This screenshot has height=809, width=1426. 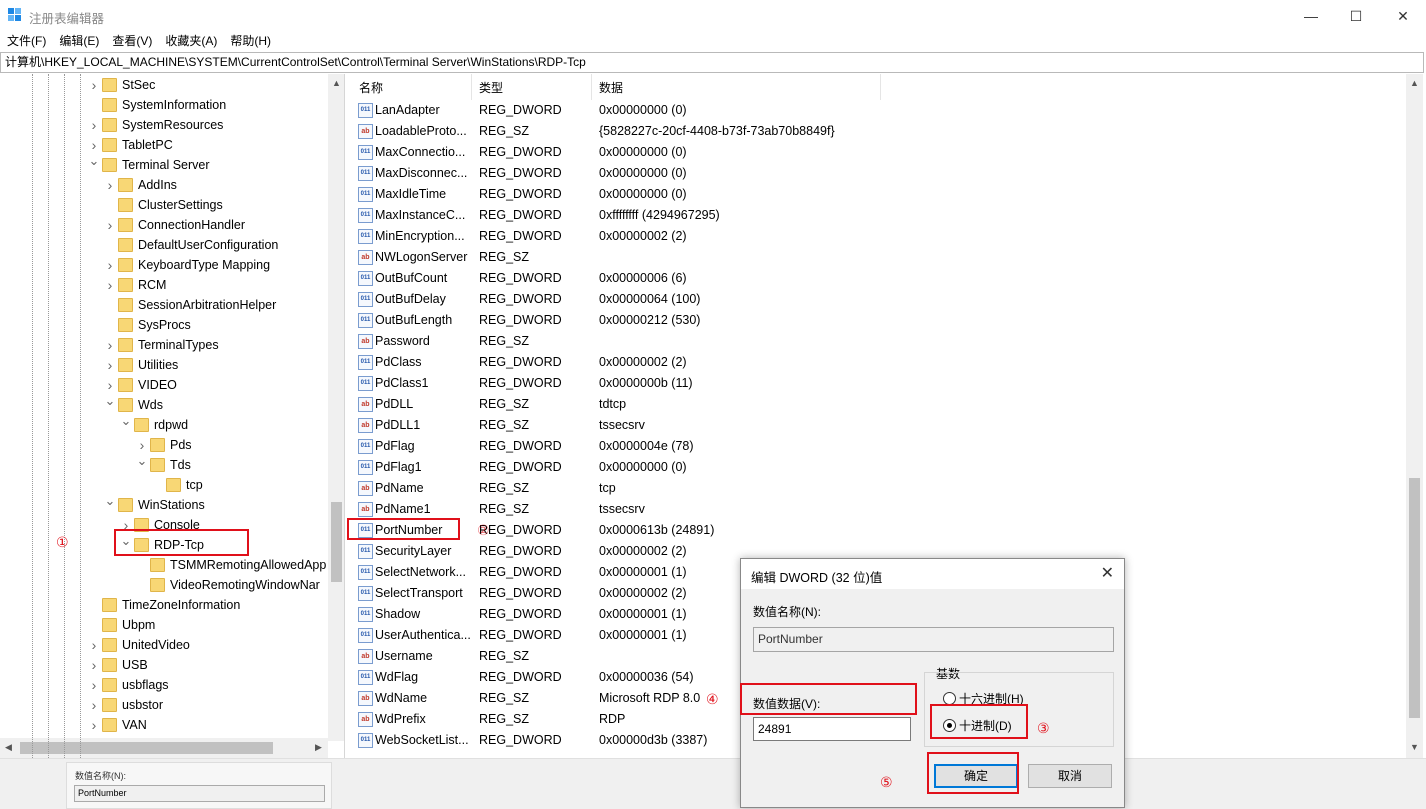 I want to click on annotation-marker-1: ①, so click(x=62, y=542).